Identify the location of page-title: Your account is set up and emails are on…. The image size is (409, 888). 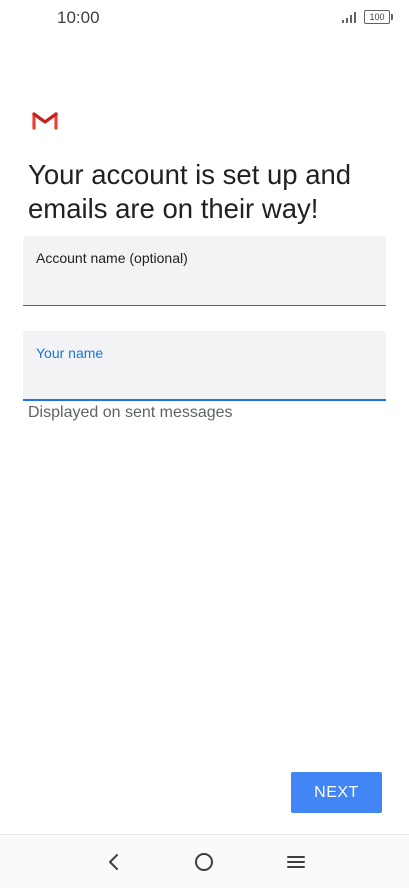
(190, 191).